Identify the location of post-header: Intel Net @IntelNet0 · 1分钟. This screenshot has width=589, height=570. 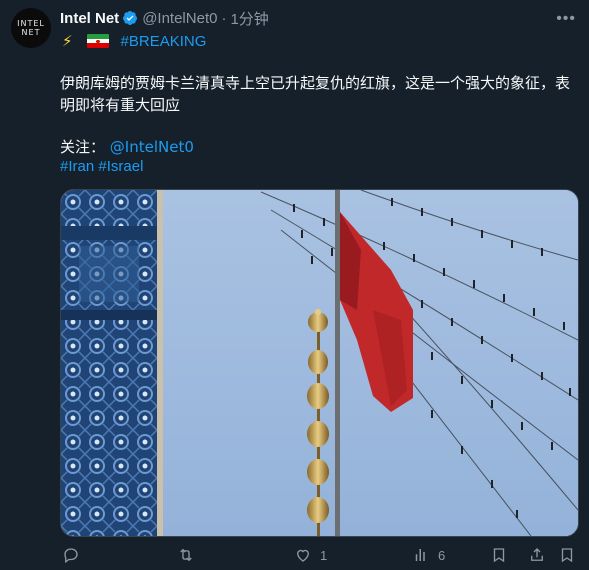
(164, 18).